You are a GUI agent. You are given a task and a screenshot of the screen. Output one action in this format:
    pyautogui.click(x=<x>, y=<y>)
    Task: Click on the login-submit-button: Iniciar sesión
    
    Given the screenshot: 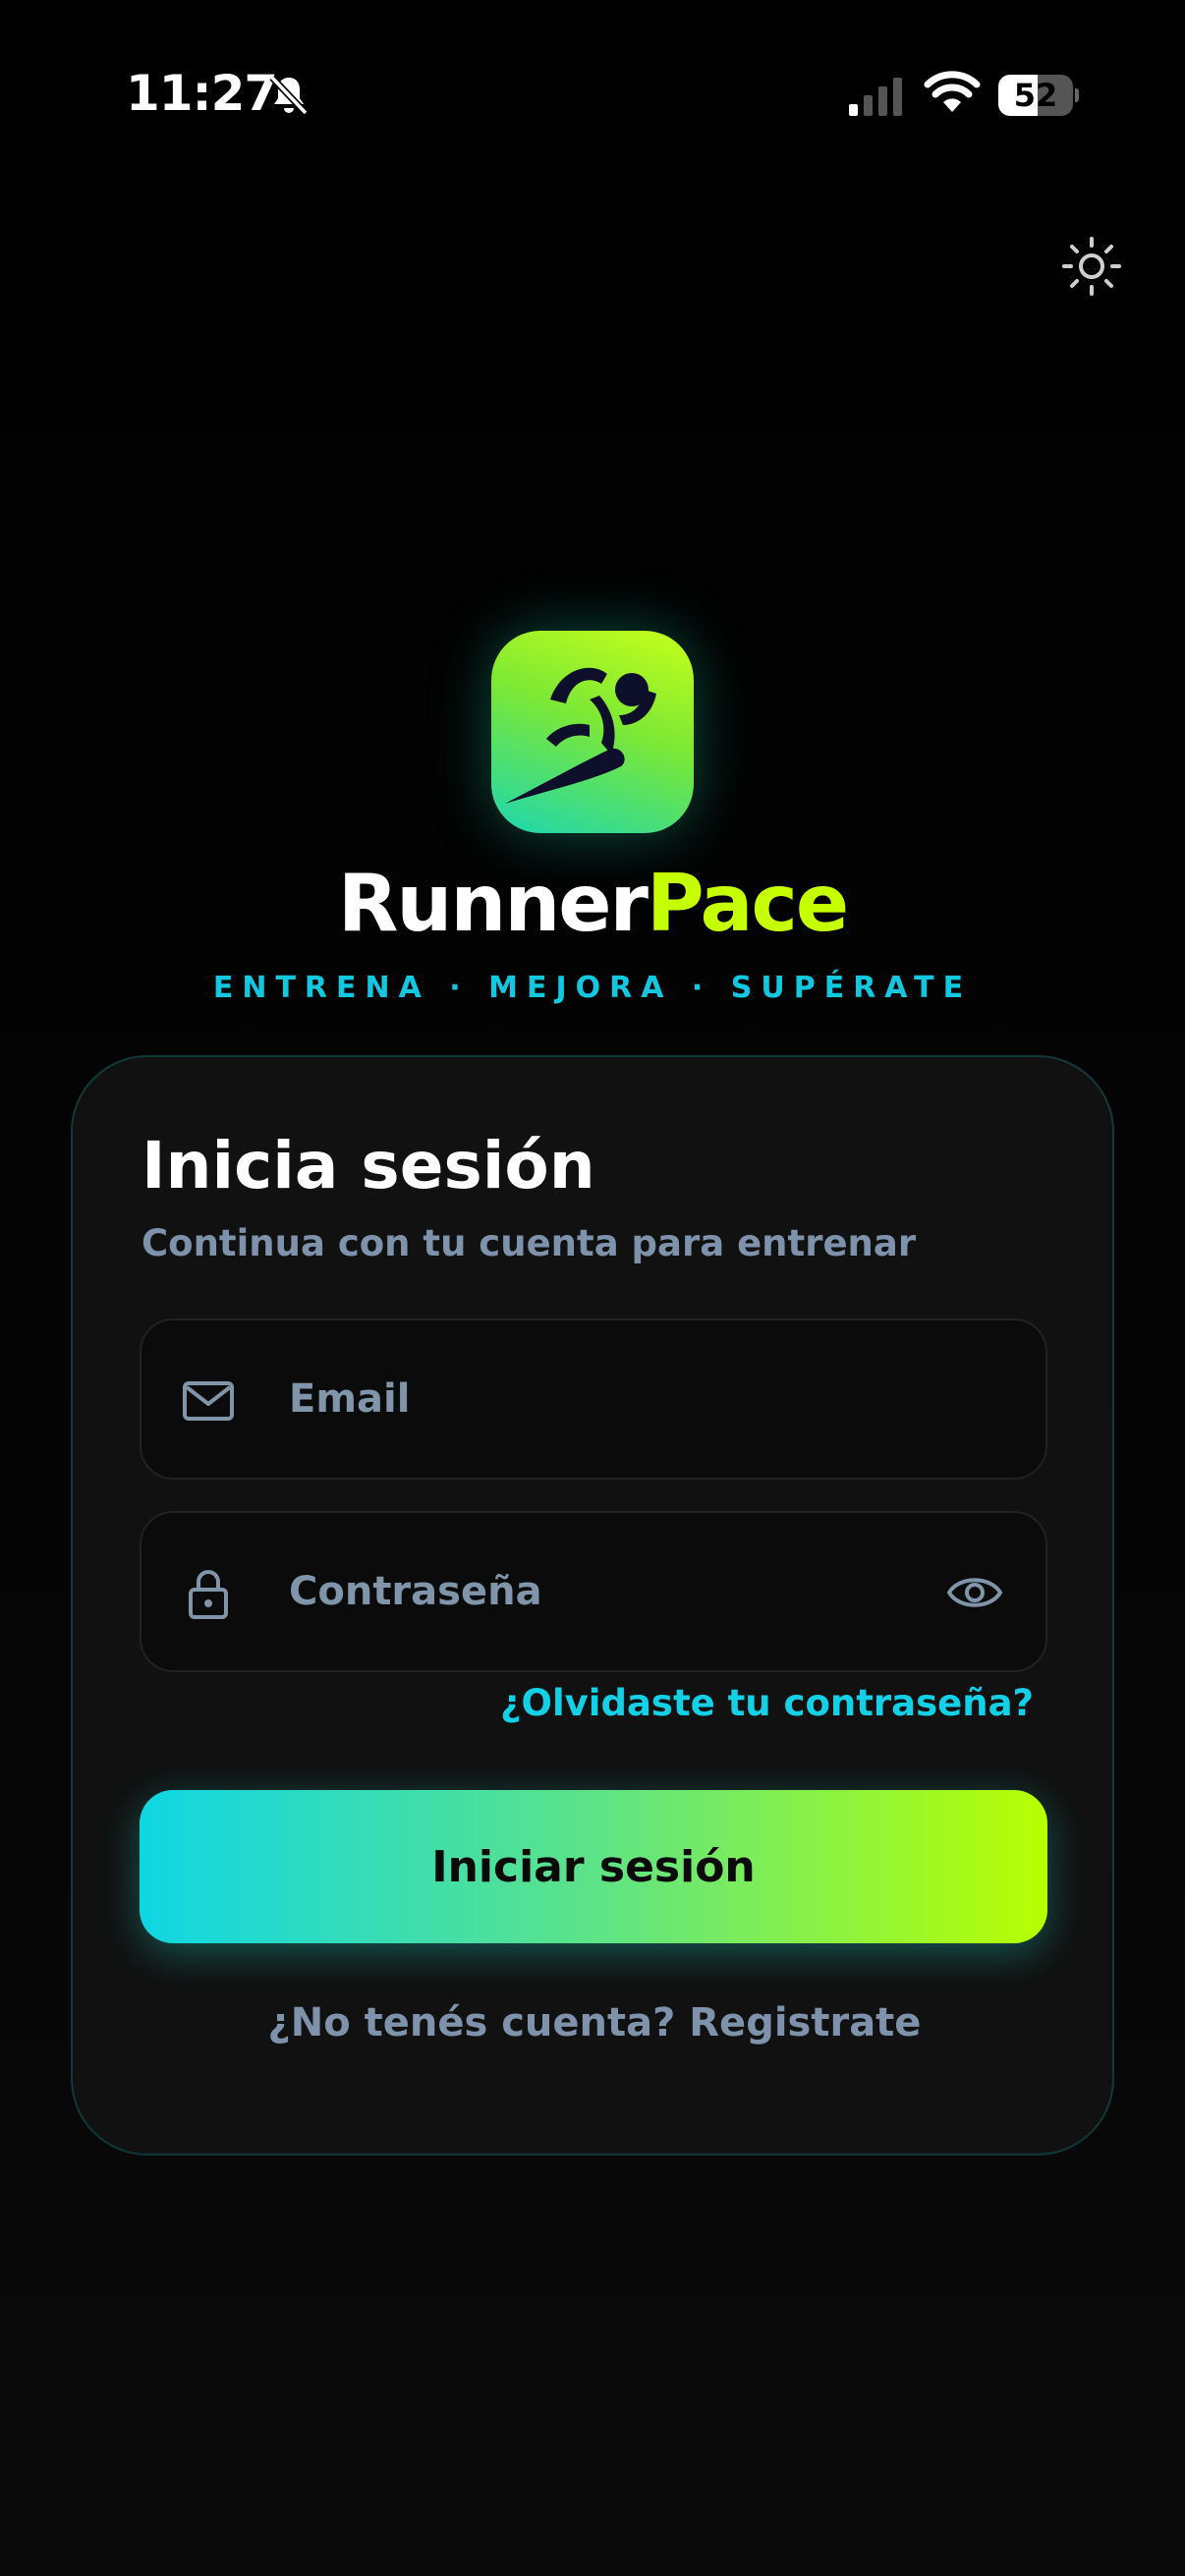 What is the action you would take?
    pyautogui.click(x=594, y=1866)
    